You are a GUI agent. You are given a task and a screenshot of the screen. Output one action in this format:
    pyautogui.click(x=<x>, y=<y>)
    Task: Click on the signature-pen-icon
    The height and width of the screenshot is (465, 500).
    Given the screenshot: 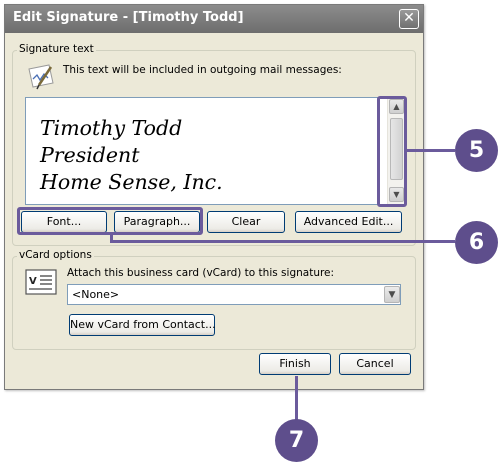 What is the action you would take?
    pyautogui.click(x=41, y=77)
    